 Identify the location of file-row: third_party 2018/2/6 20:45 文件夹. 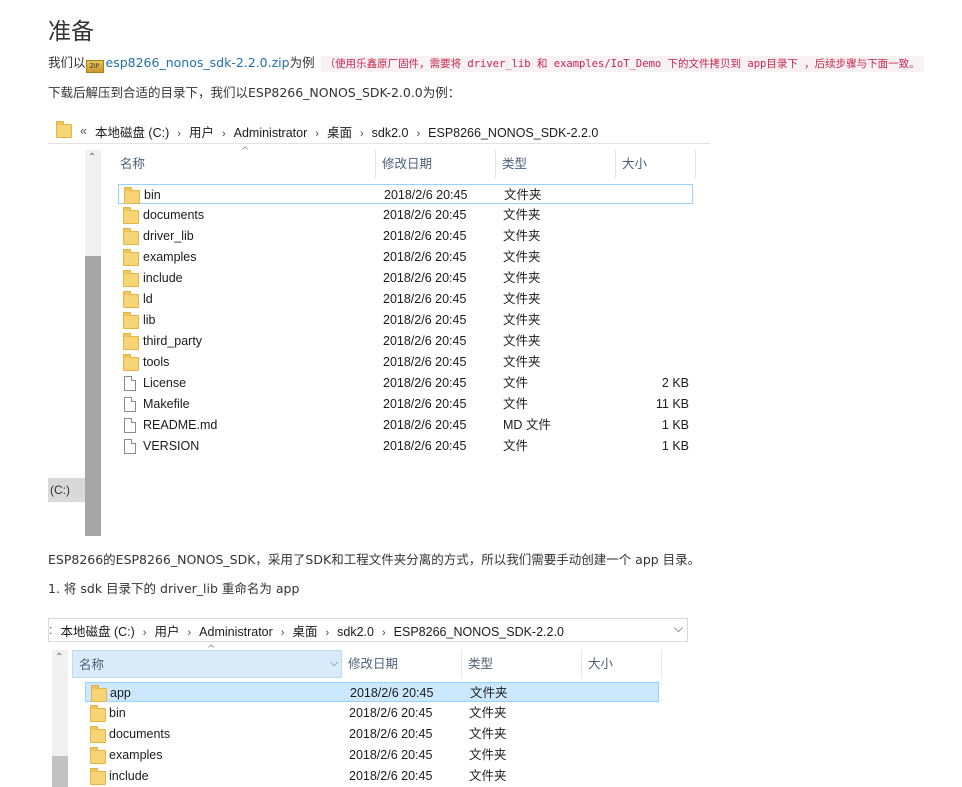
(405, 341).